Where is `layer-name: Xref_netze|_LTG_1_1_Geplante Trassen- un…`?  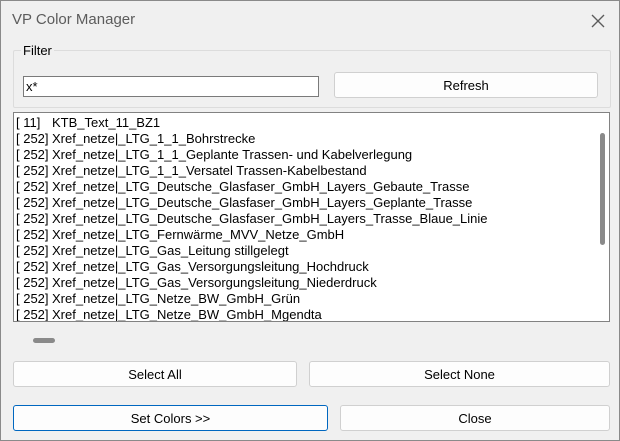
layer-name: Xref_netze|_LTG_1_1_Geplante Trassen- un… is located at coordinates (232, 154).